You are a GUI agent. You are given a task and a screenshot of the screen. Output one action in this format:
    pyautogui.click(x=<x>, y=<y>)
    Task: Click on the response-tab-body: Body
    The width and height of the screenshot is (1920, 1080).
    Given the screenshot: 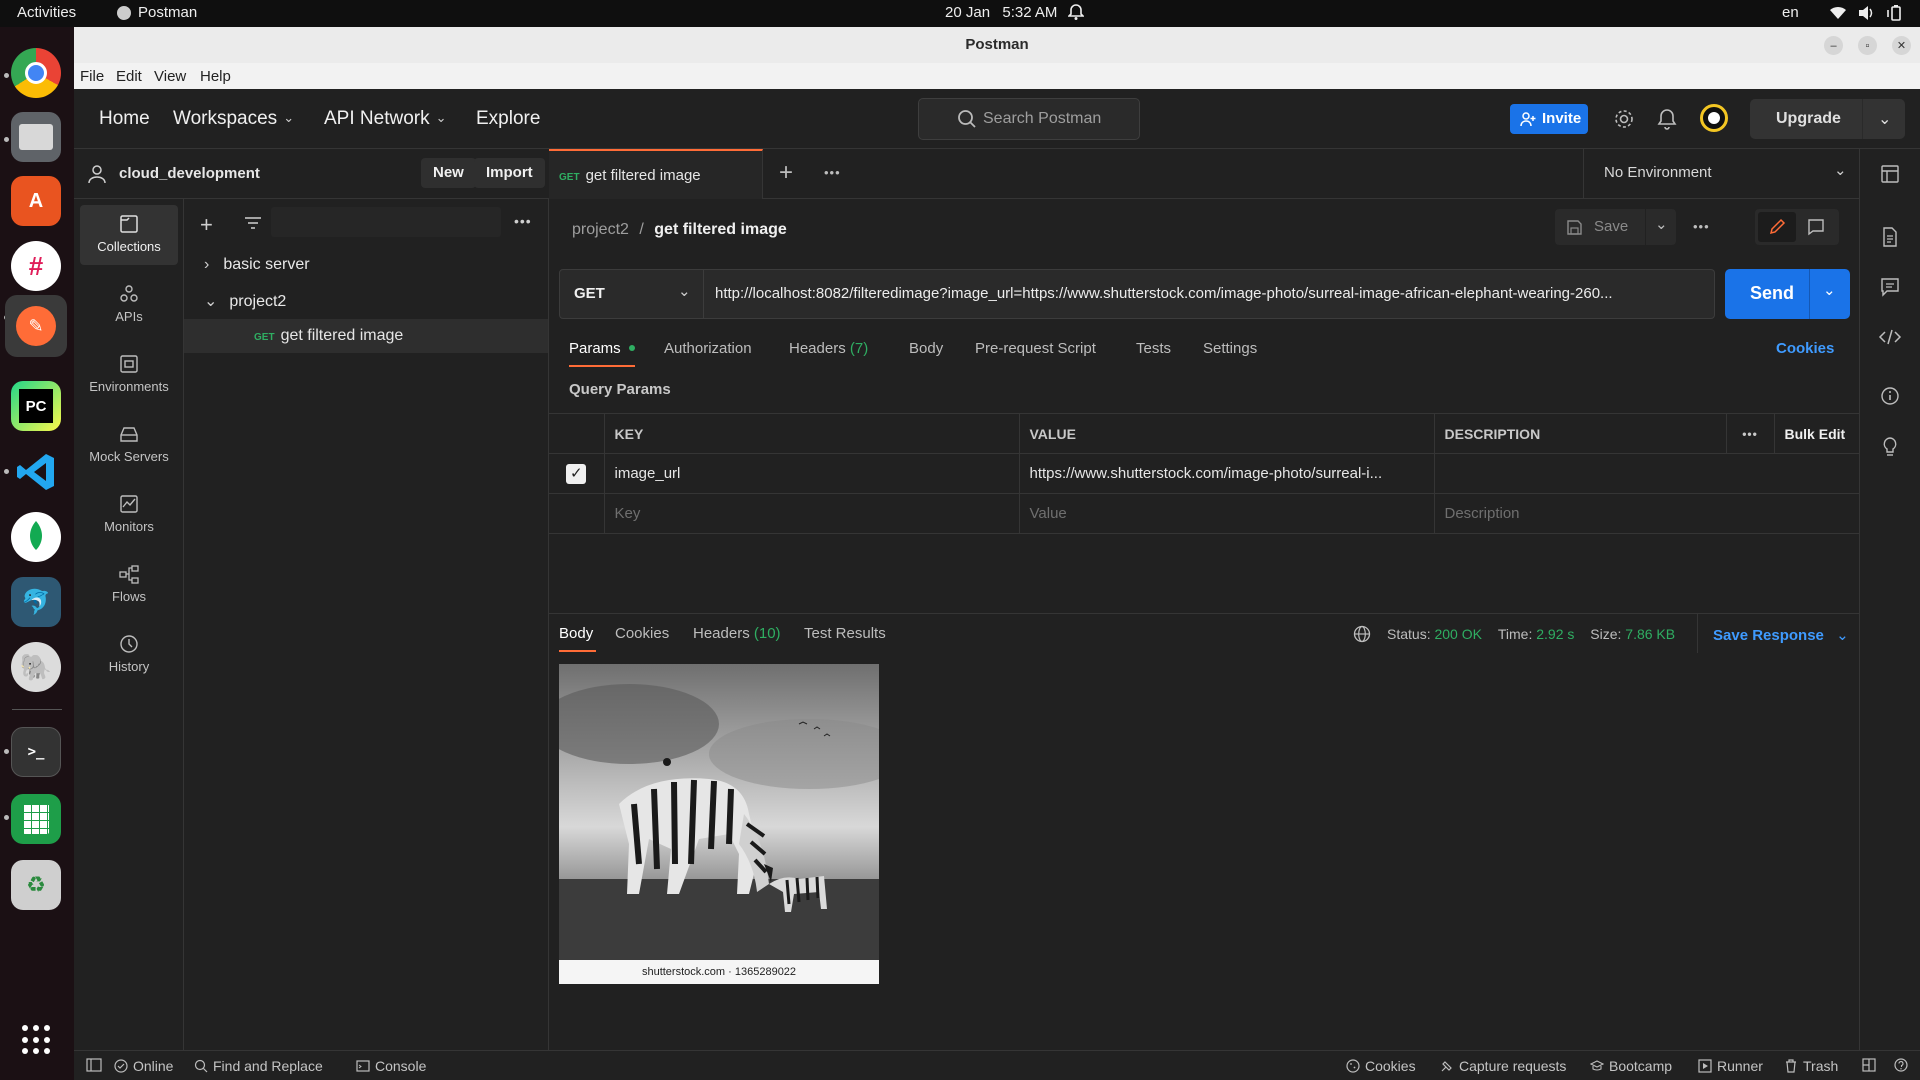 What is the action you would take?
    pyautogui.click(x=576, y=633)
    